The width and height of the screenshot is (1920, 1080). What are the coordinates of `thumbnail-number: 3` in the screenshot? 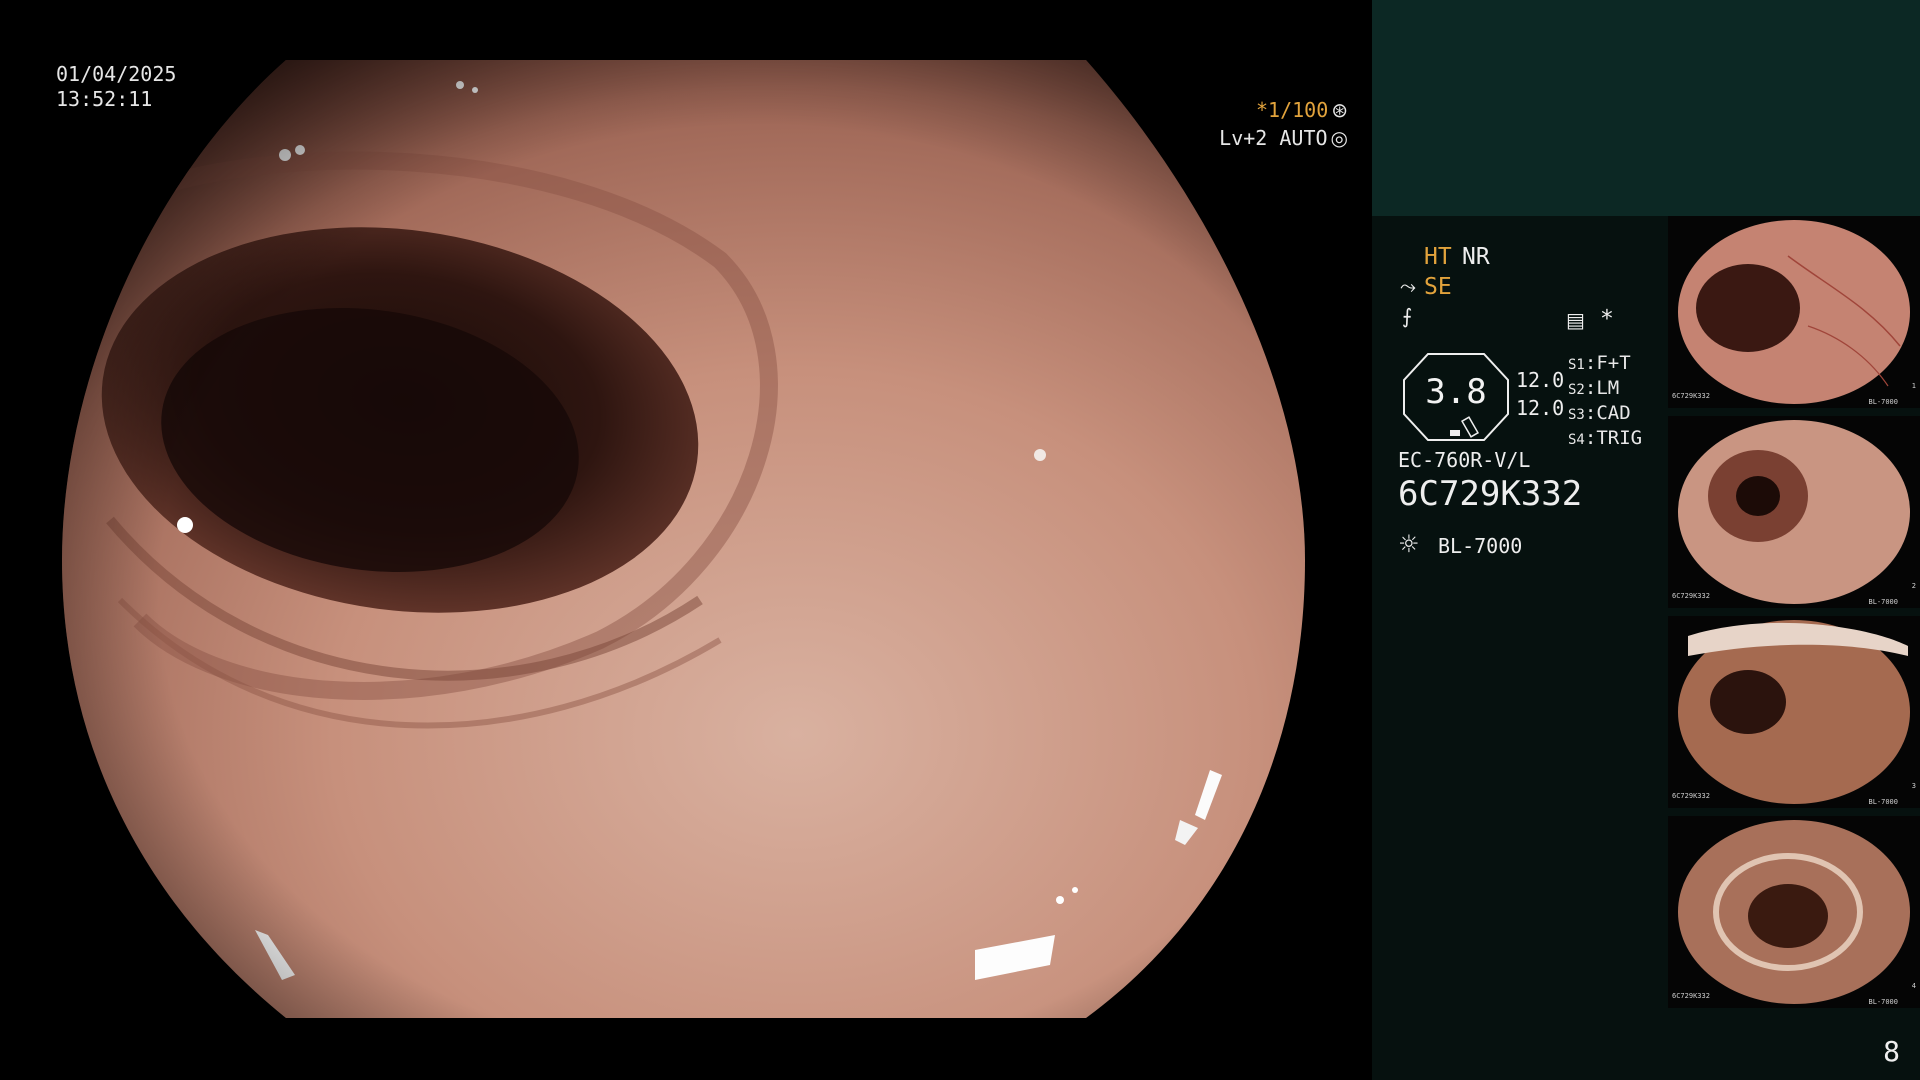 It's located at (1913, 786).